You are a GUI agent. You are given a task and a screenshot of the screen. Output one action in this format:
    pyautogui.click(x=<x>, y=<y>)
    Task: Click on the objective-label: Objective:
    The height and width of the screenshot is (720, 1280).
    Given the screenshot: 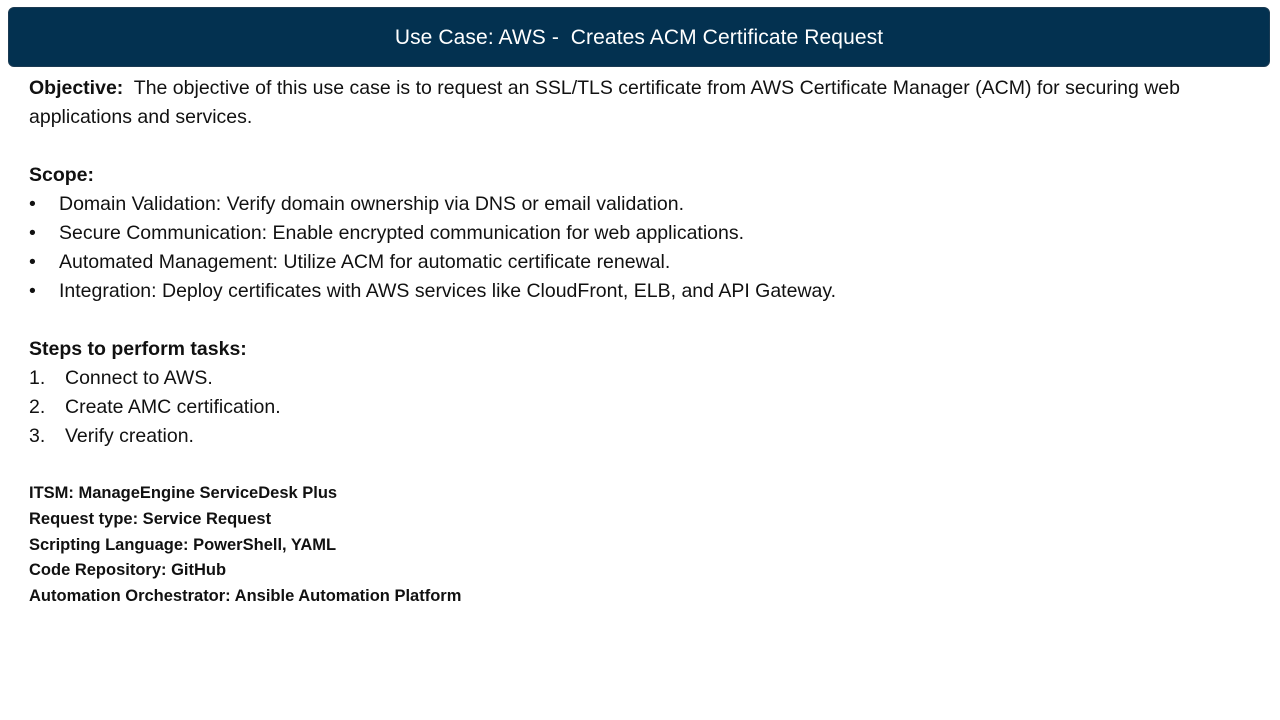 What is the action you would take?
    pyautogui.click(x=76, y=88)
    